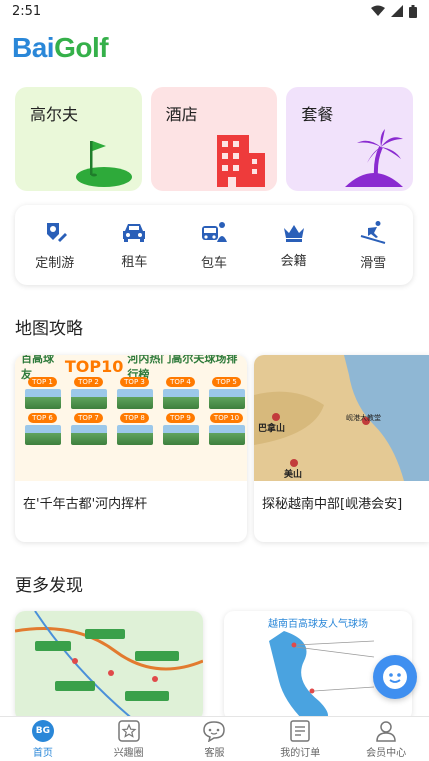  Describe the element at coordinates (214, 753) in the screenshot. I see `tab-label: 客服` at that location.